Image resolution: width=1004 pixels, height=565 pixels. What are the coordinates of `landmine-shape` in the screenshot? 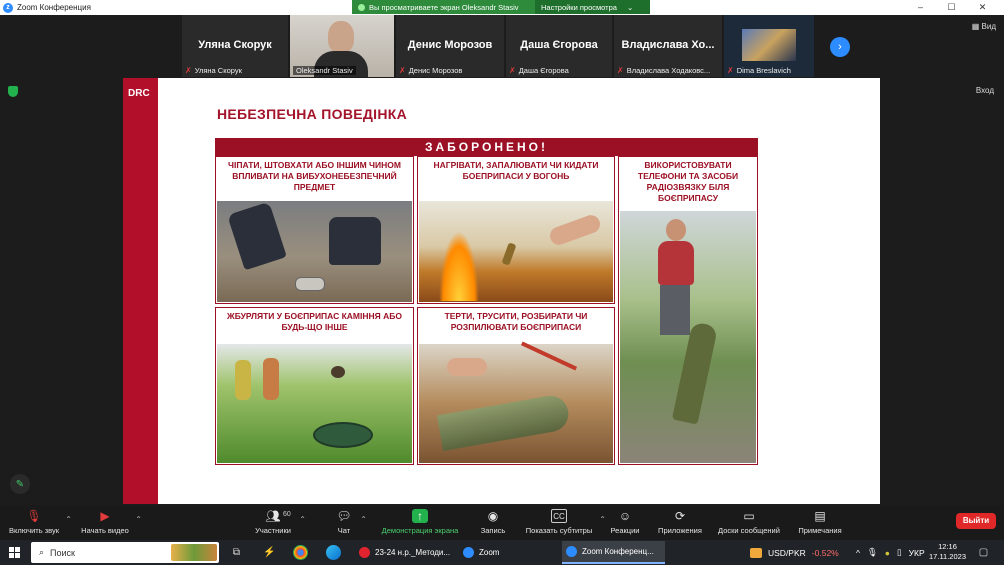 It's located at (343, 435).